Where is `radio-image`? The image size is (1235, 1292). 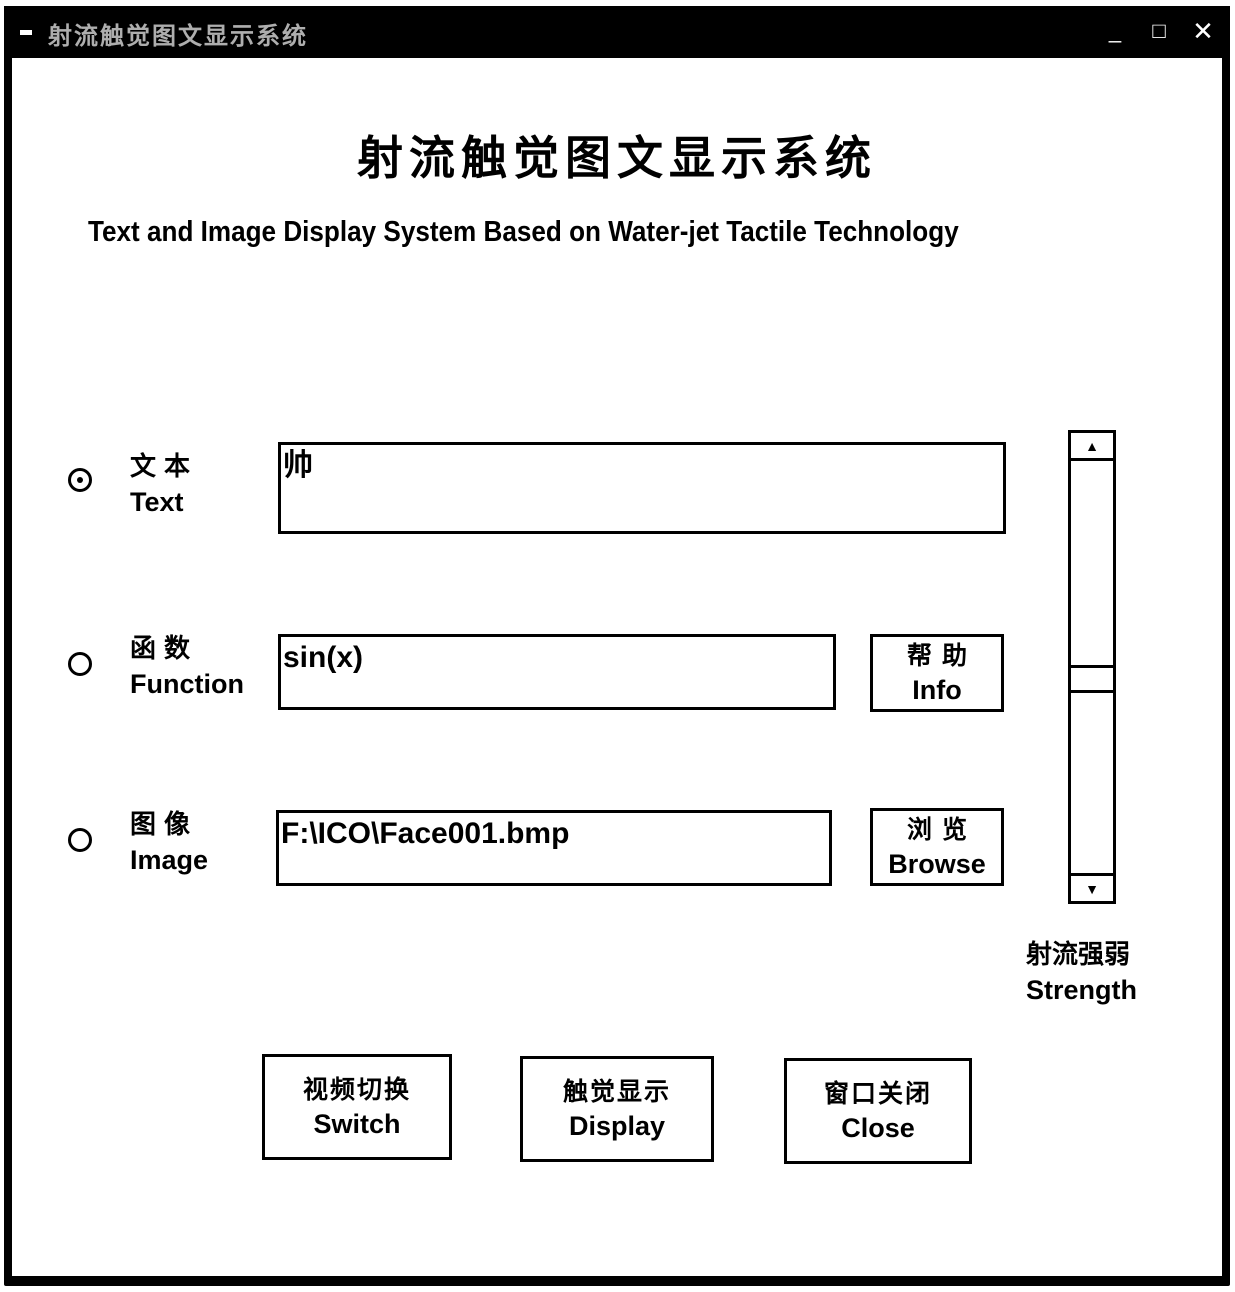 radio-image is located at coordinates (80, 840).